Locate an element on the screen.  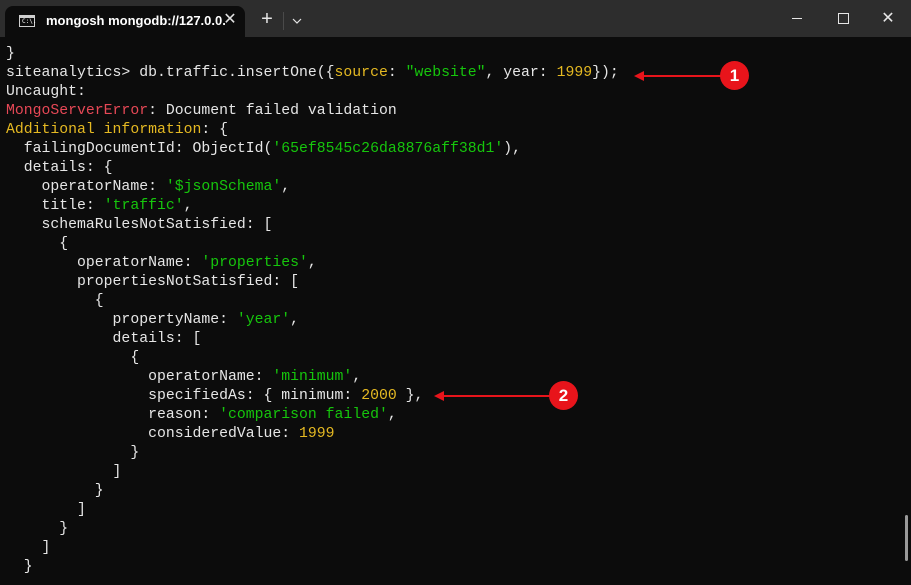
scrollbar is located at coordinates (906, 538).